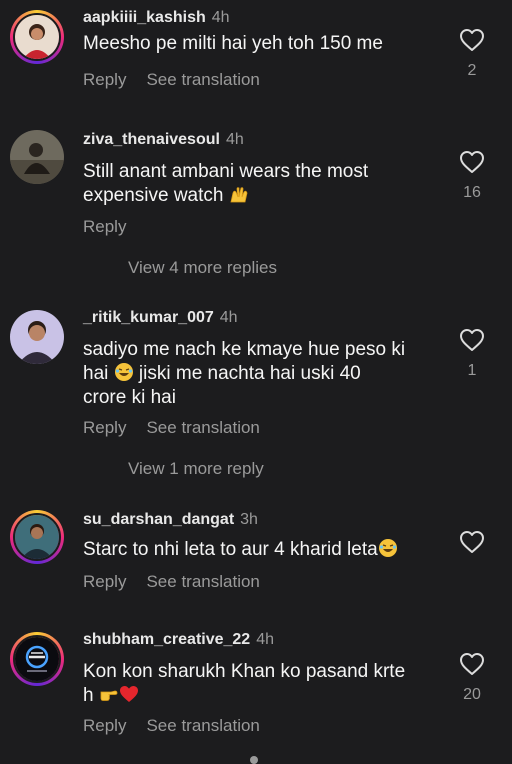  I want to click on comment-text-fragment: h, so click(88, 695).